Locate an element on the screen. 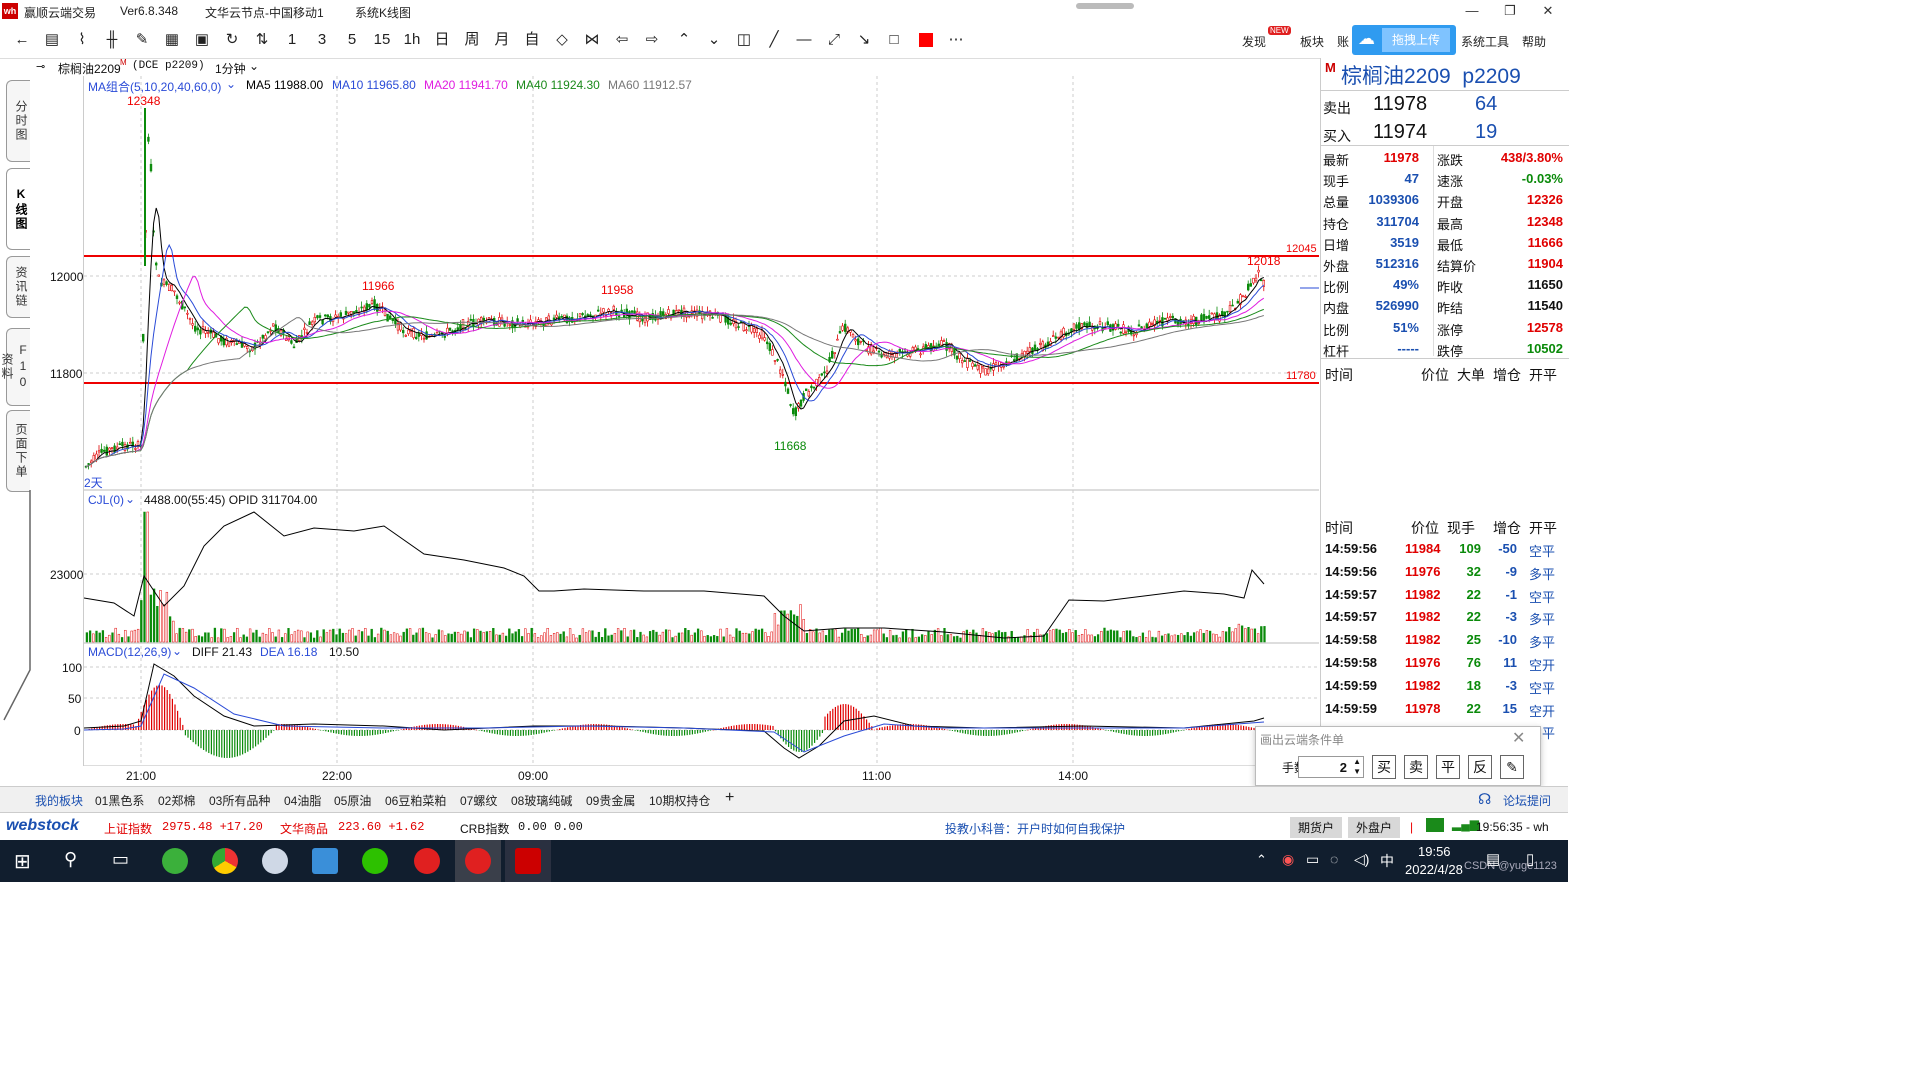  refresh-icon: ↻ is located at coordinates (232, 40).